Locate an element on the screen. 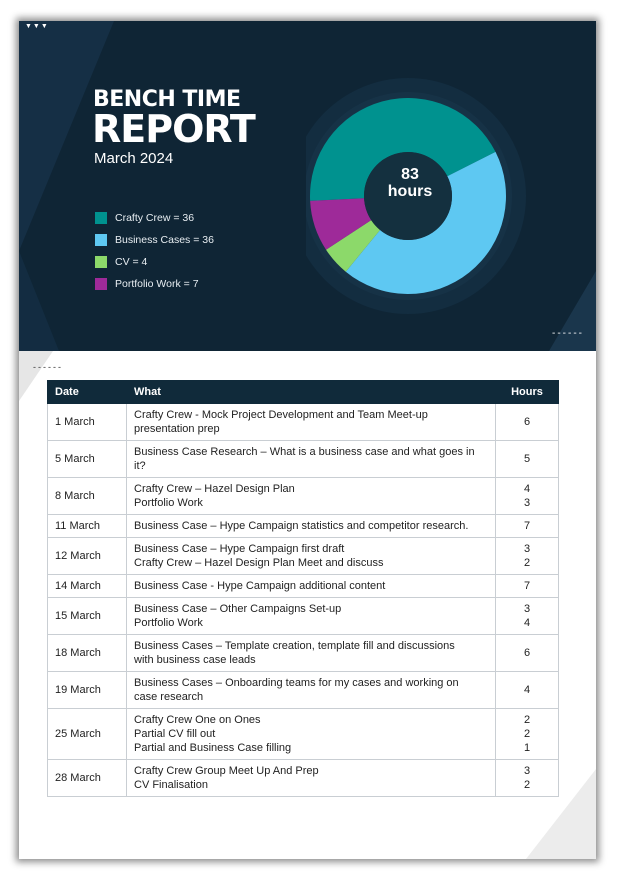  table-header-row: Date What Hours is located at coordinates (303, 392).